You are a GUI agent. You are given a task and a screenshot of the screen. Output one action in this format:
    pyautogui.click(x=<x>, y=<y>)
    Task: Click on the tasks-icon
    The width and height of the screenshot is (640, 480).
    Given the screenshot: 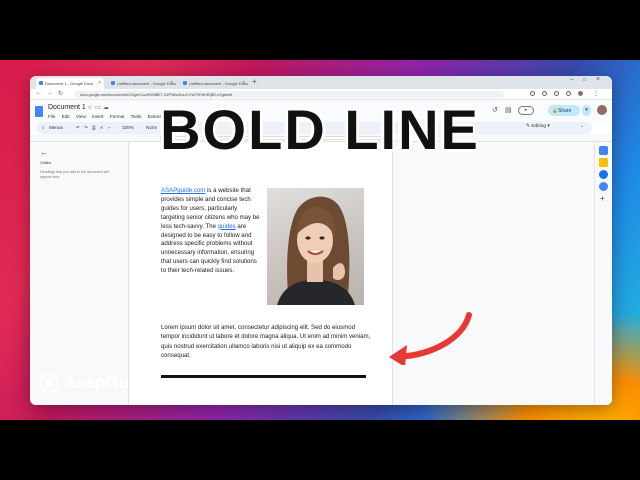 What is the action you would take?
    pyautogui.click(x=603, y=174)
    